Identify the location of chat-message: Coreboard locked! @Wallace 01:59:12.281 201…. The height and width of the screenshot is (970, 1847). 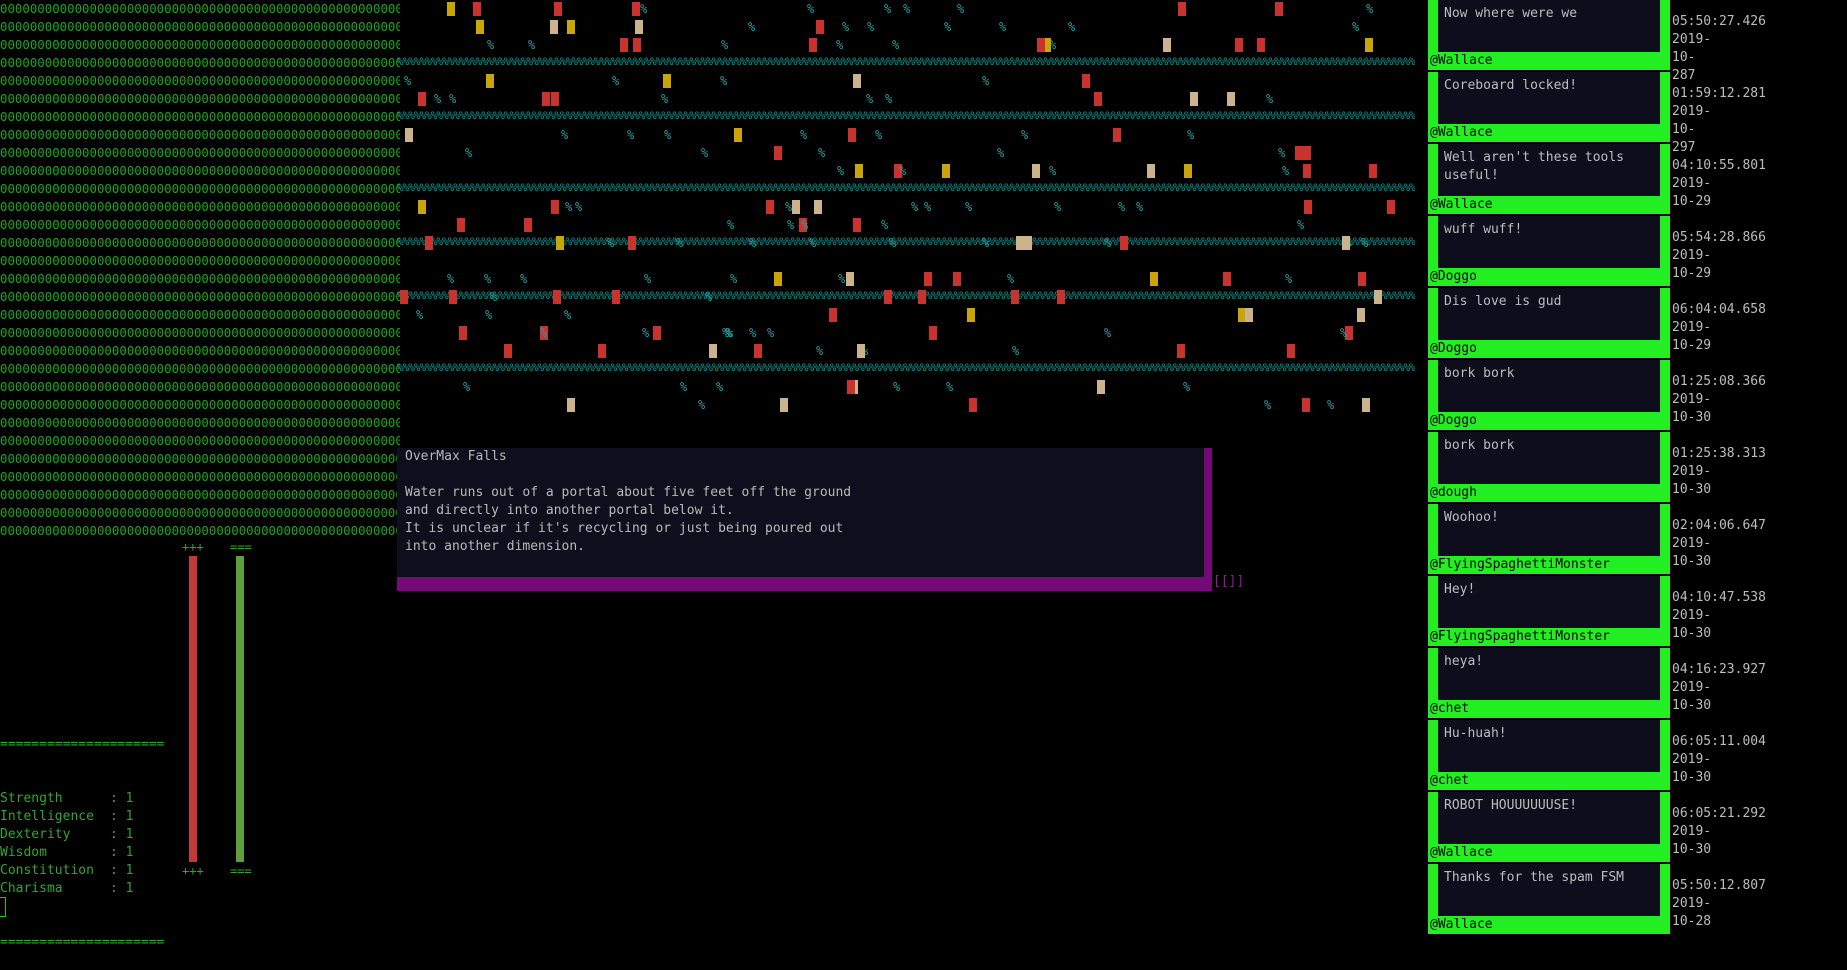
(1597, 113).